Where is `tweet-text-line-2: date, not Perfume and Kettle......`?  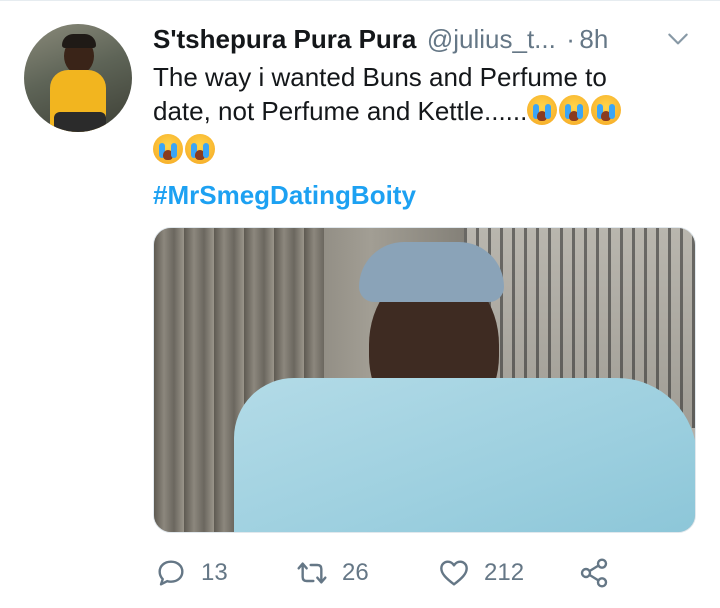
tweet-text-line-2: date, not Perfume and Kettle...... is located at coordinates (423, 113).